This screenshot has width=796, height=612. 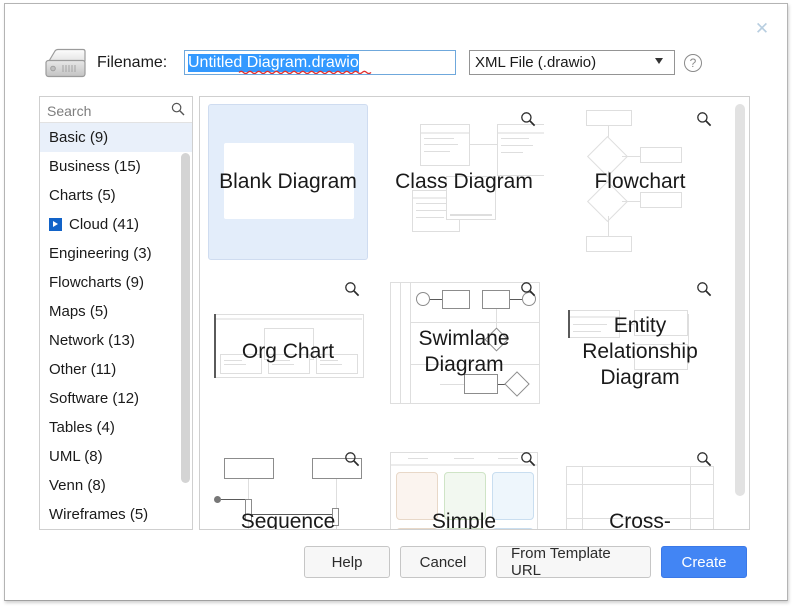 I want to click on sidebar-item-label: Network (13), so click(x=92, y=340).